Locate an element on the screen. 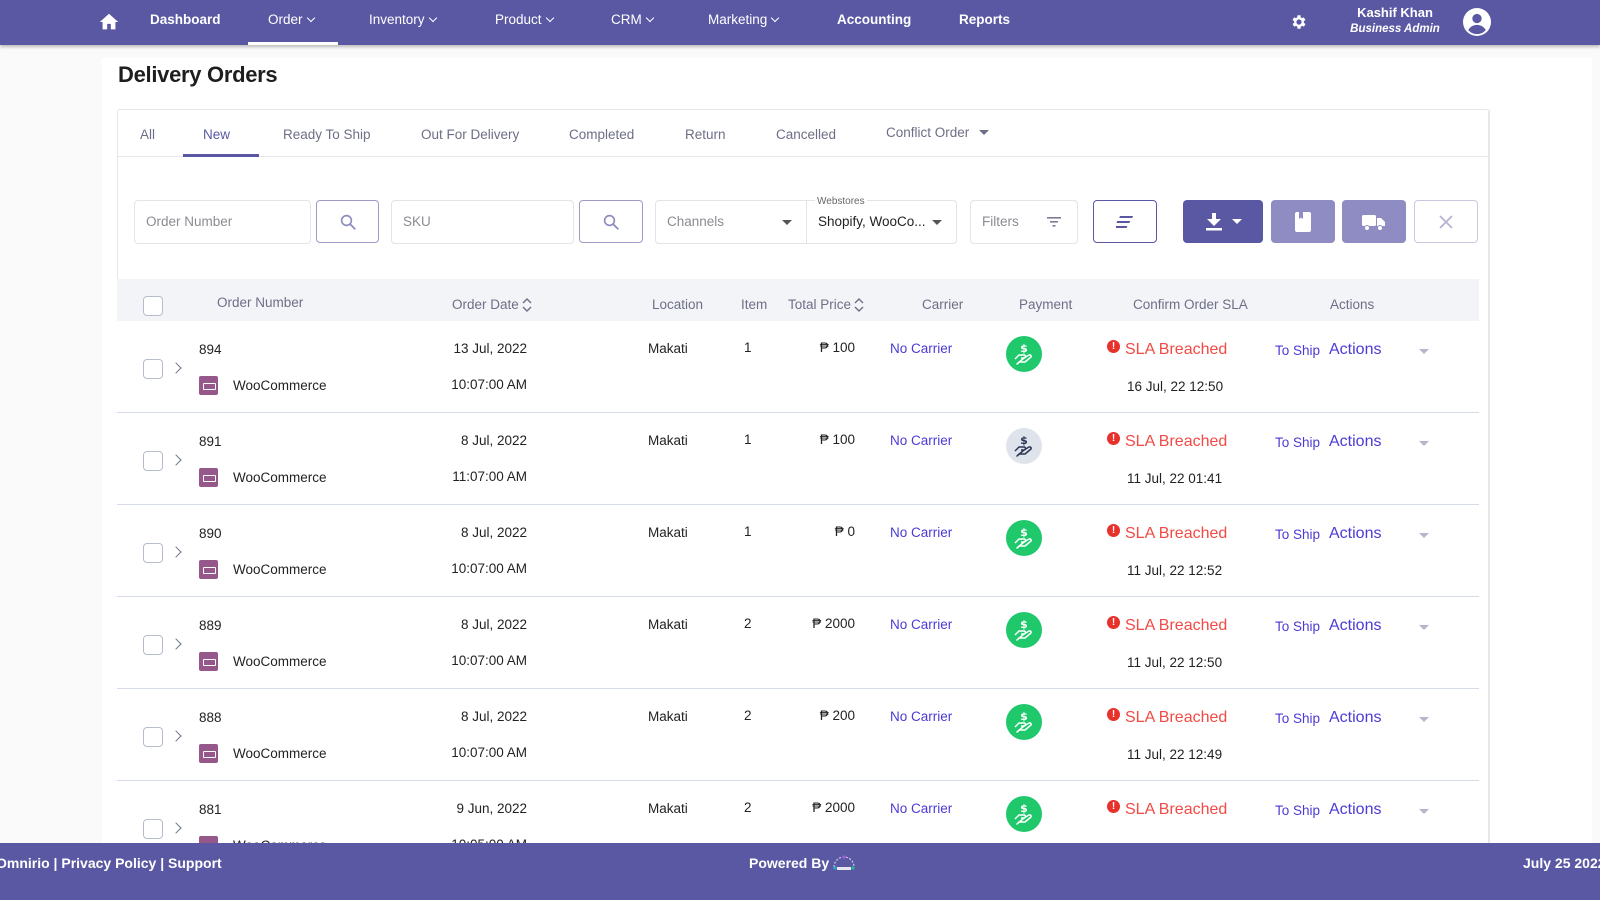  nav-inventory: Inventory is located at coordinates (403, 22).